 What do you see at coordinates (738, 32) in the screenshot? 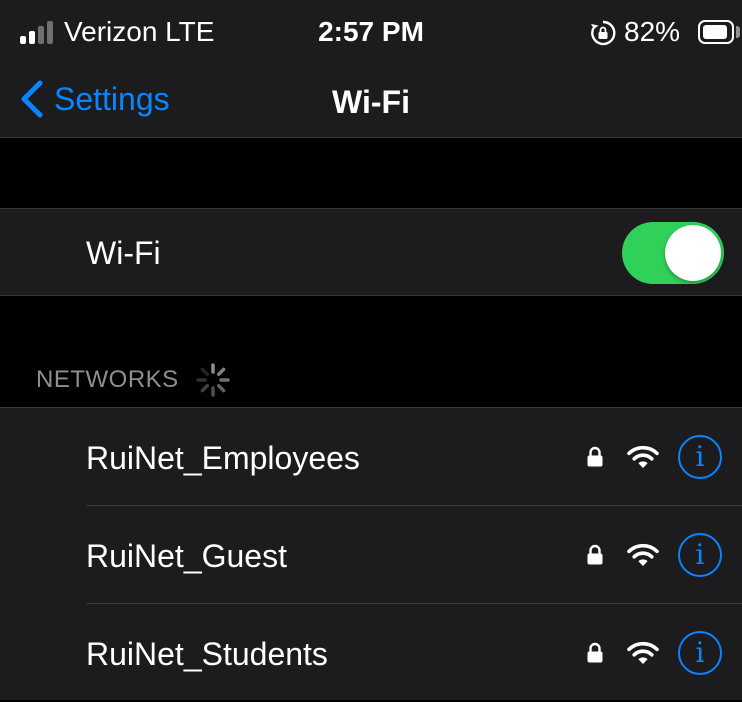
I see `battery-tip` at bounding box center [738, 32].